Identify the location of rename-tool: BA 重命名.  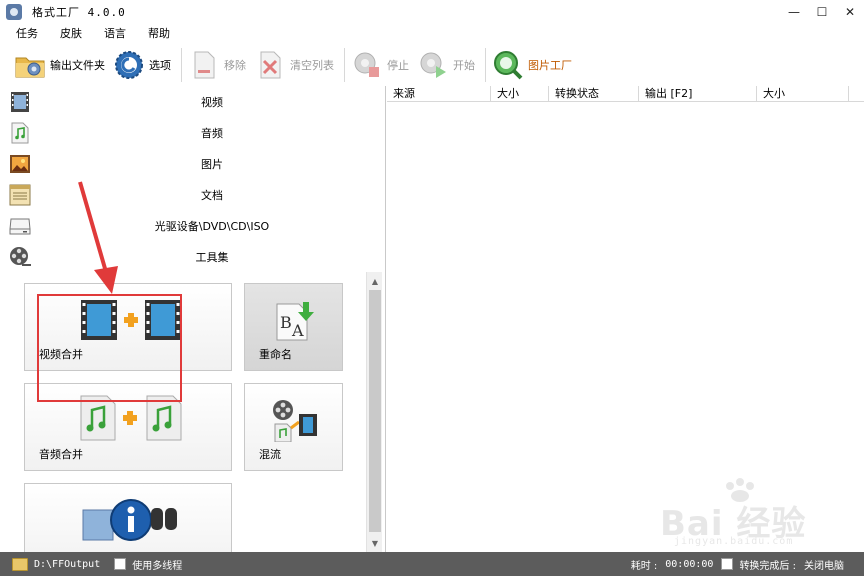
(293, 327).